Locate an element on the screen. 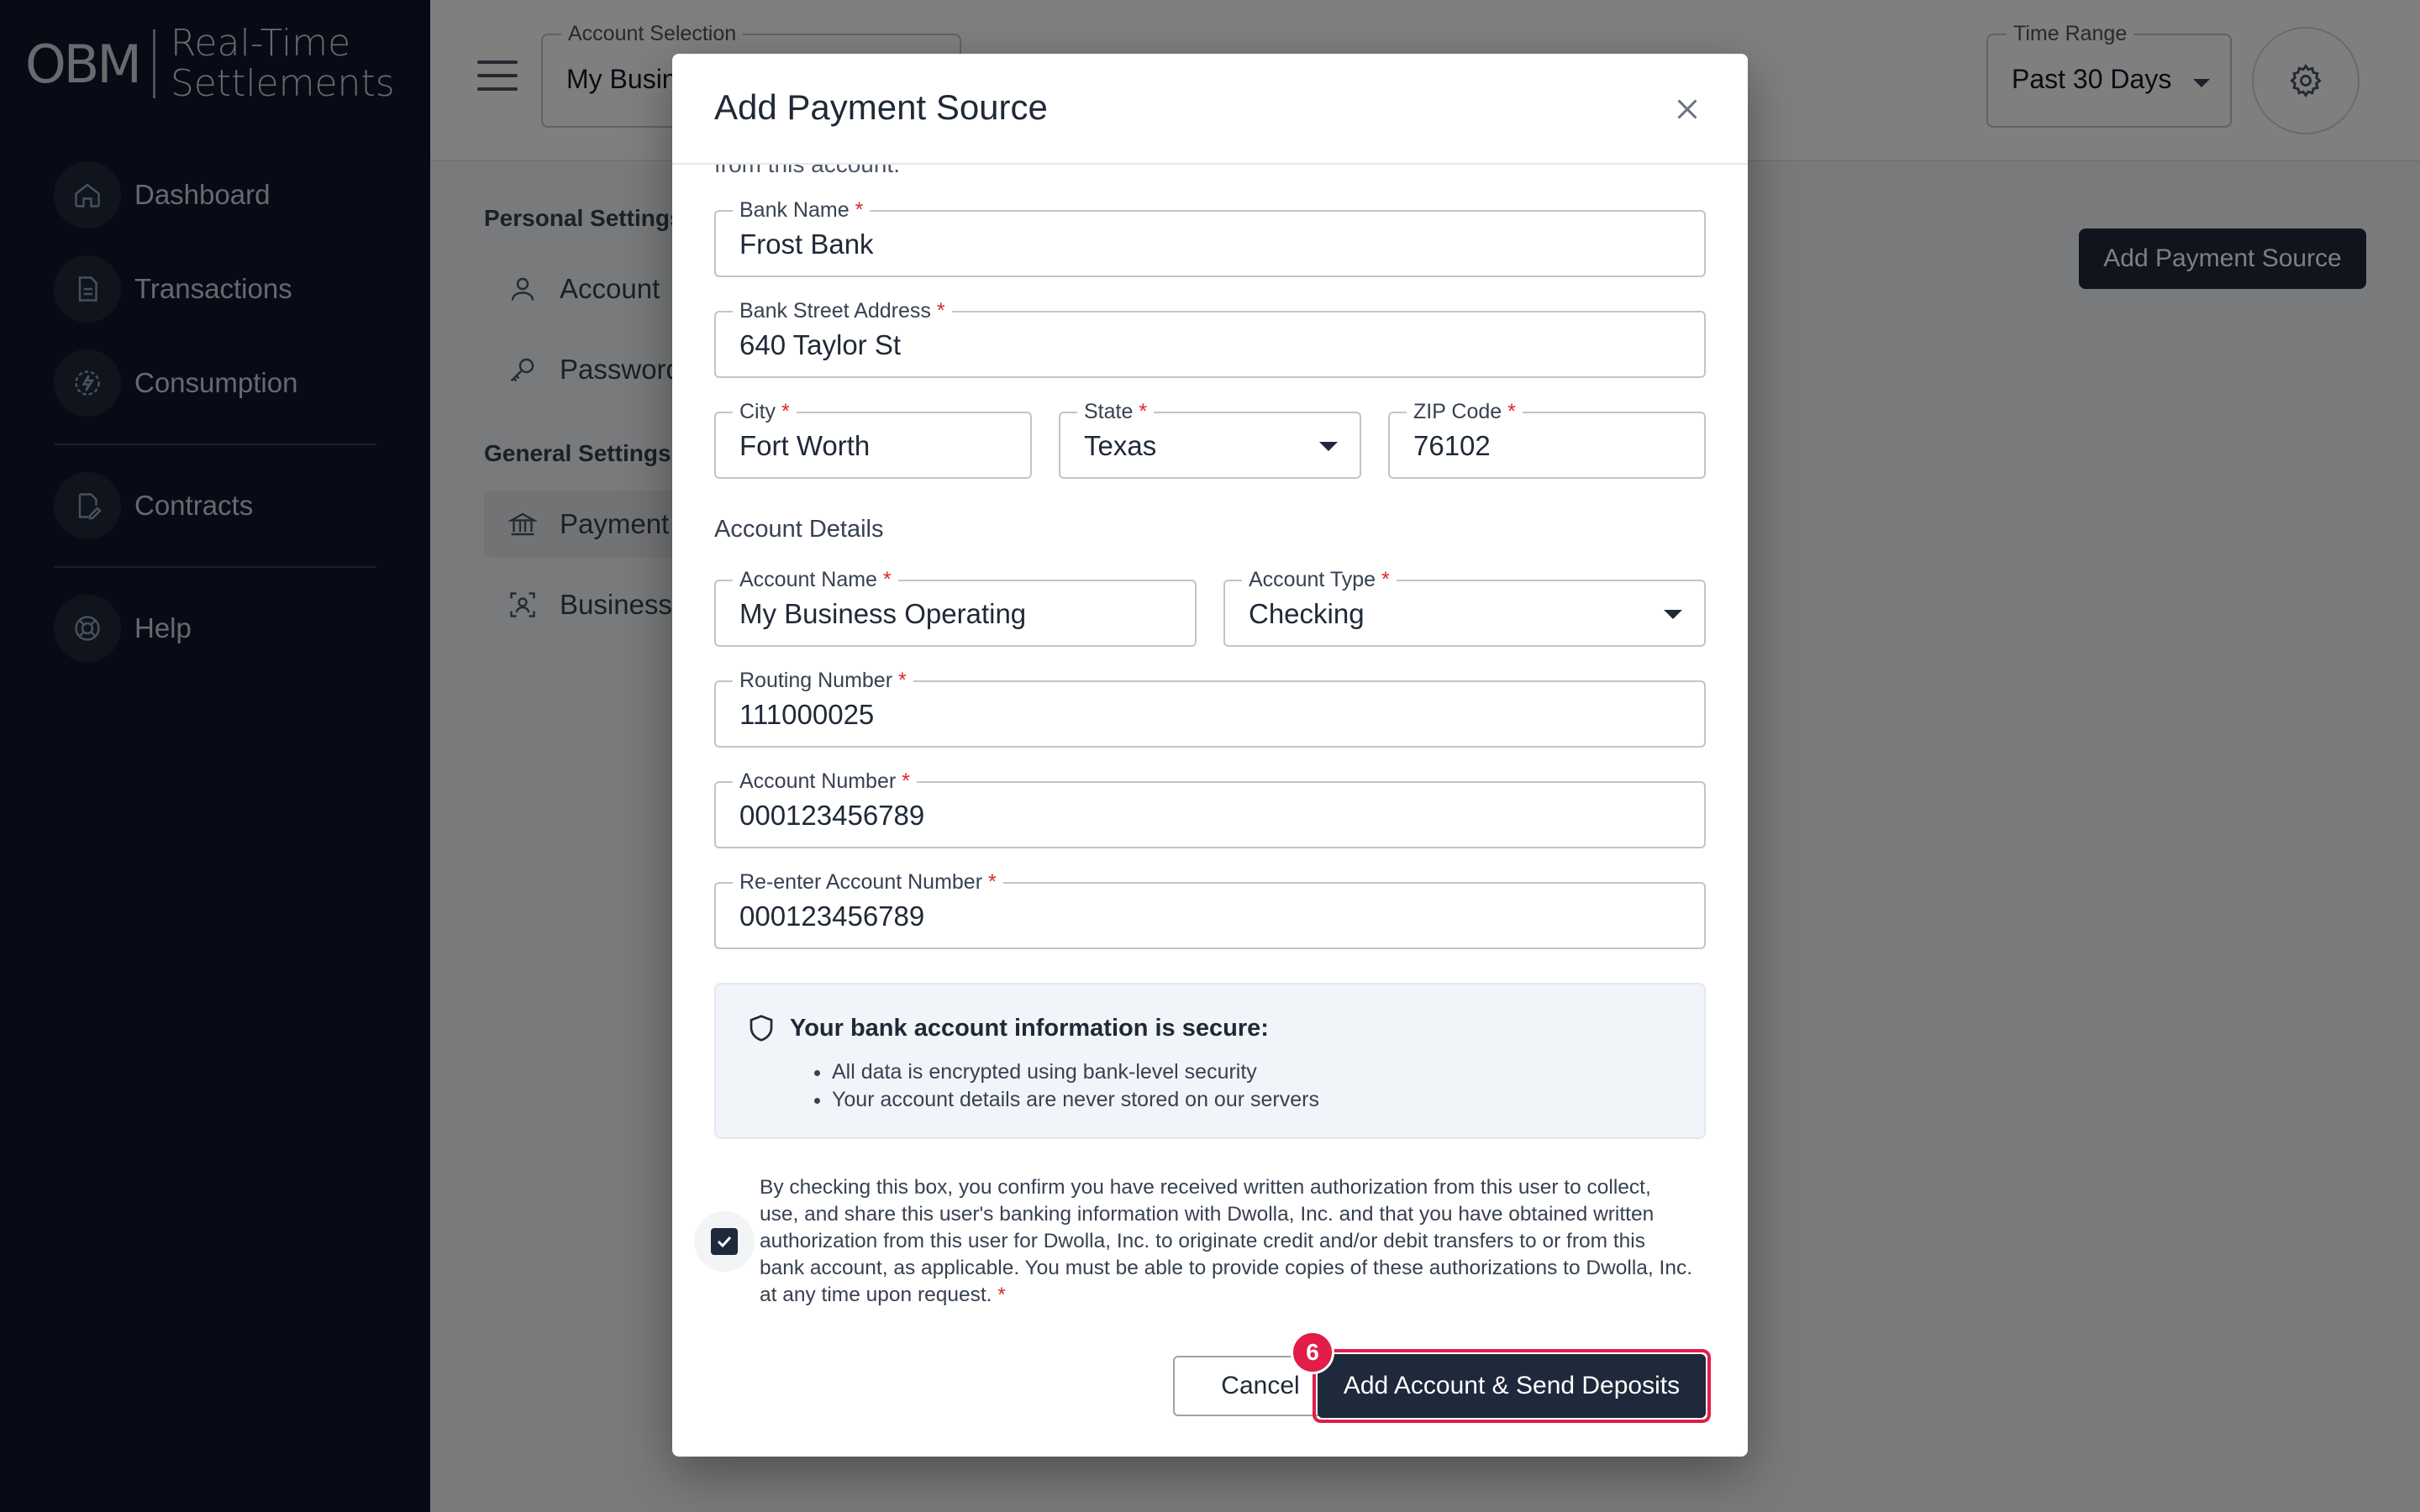 The image size is (2420, 1512). field-value: 76102 is located at coordinates (1452, 445).